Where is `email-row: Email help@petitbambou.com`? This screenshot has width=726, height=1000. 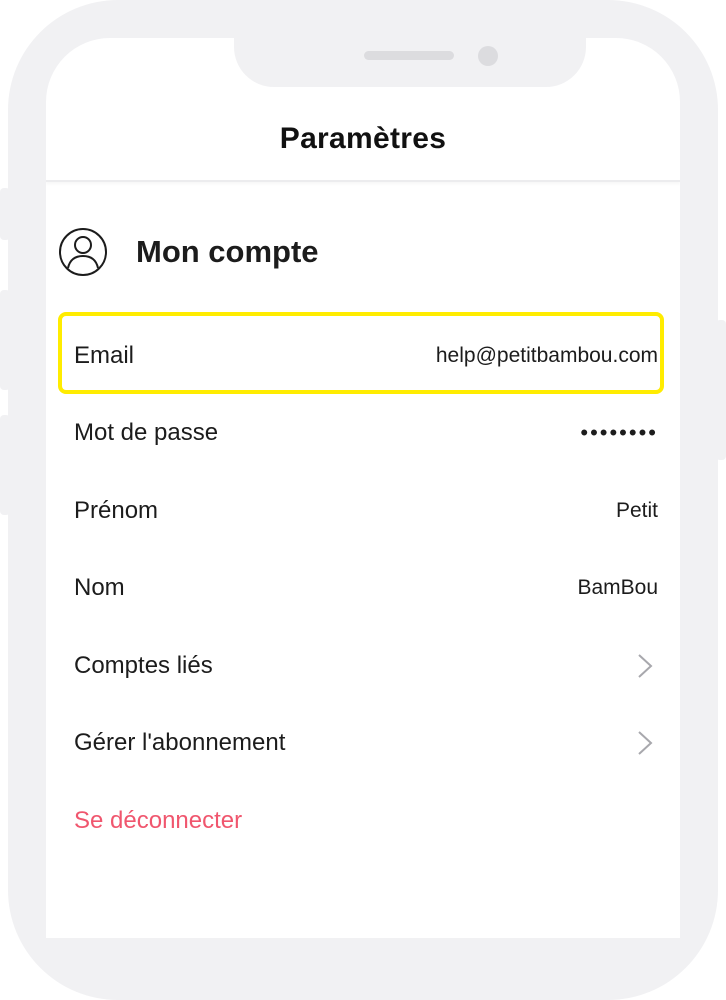
email-row: Email help@petitbambou.com is located at coordinates (366, 356).